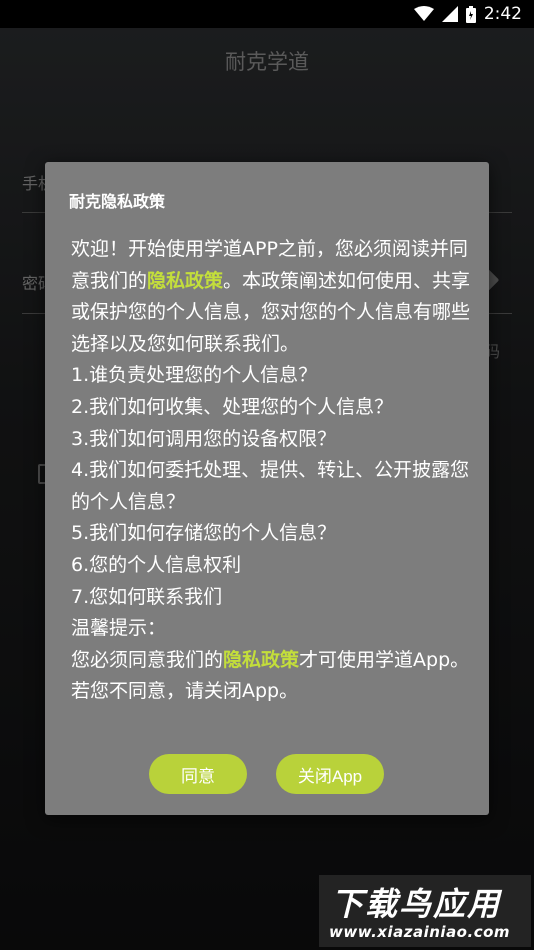 This screenshot has width=534, height=950. Describe the element at coordinates (423, 14) in the screenshot. I see `wifi-icon` at that location.